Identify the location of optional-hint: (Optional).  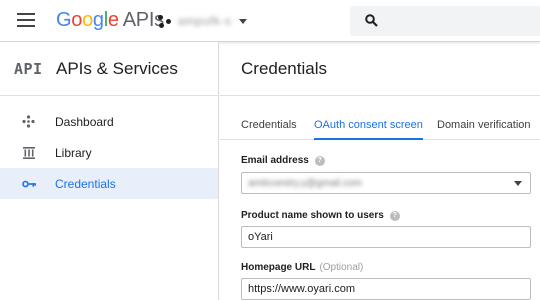
(341, 267).